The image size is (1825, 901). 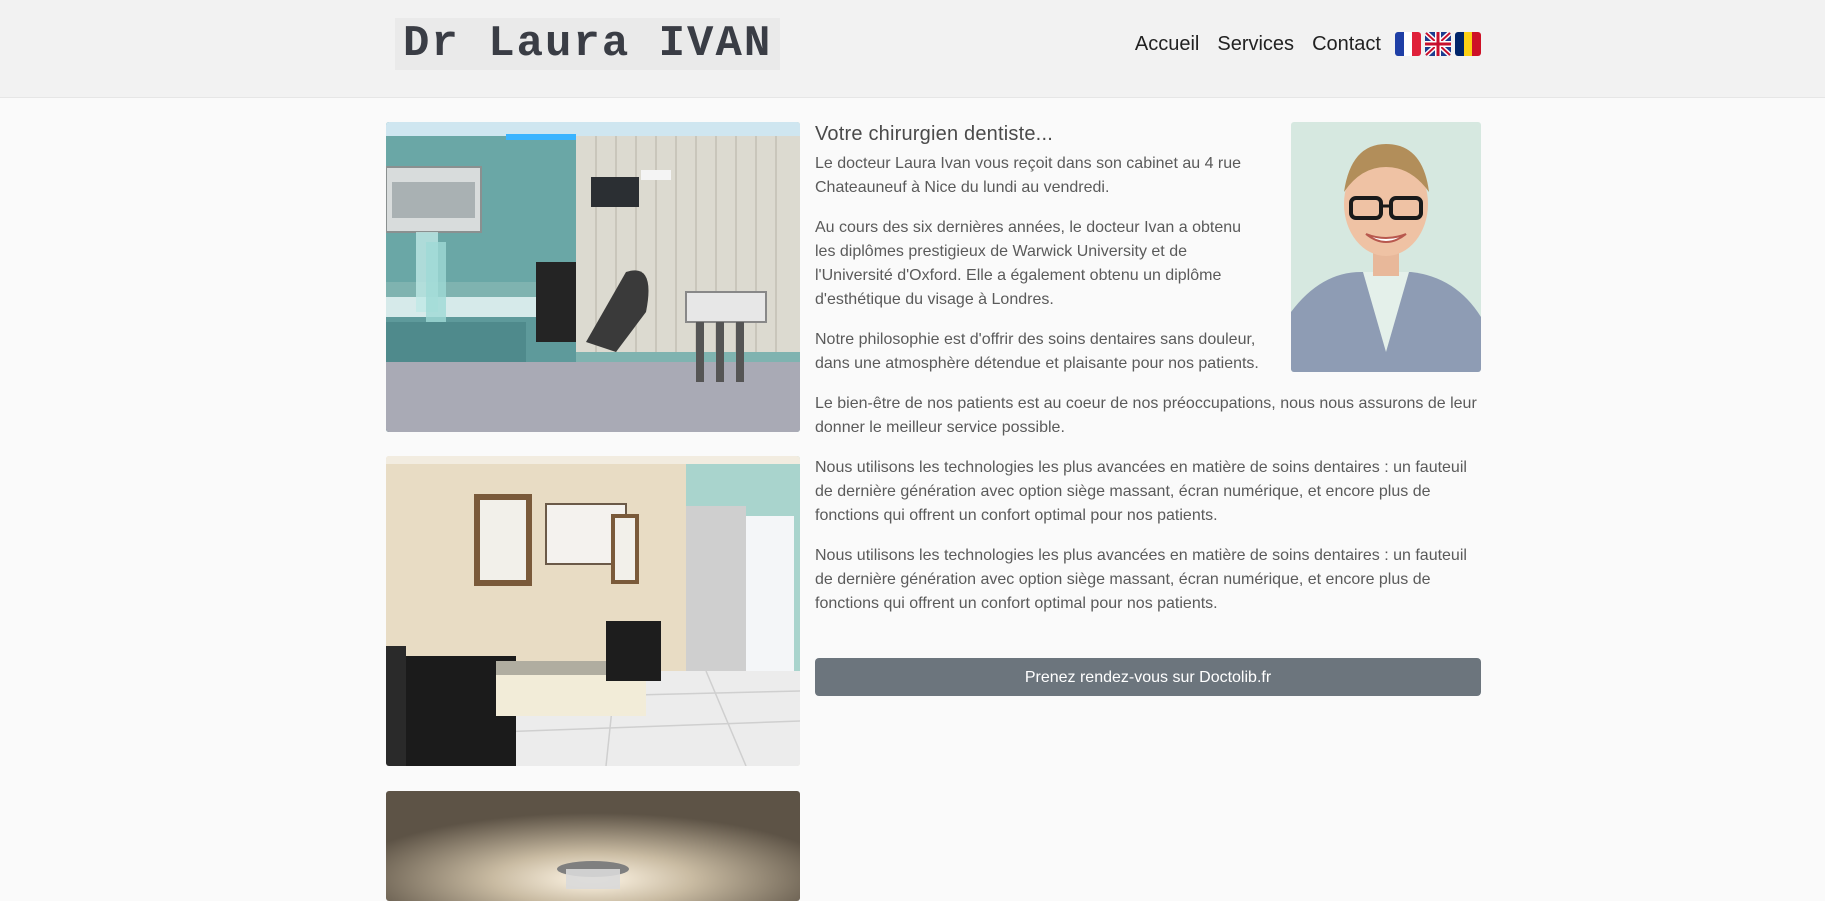 I want to click on nav-contact: Contact, so click(x=1346, y=44).